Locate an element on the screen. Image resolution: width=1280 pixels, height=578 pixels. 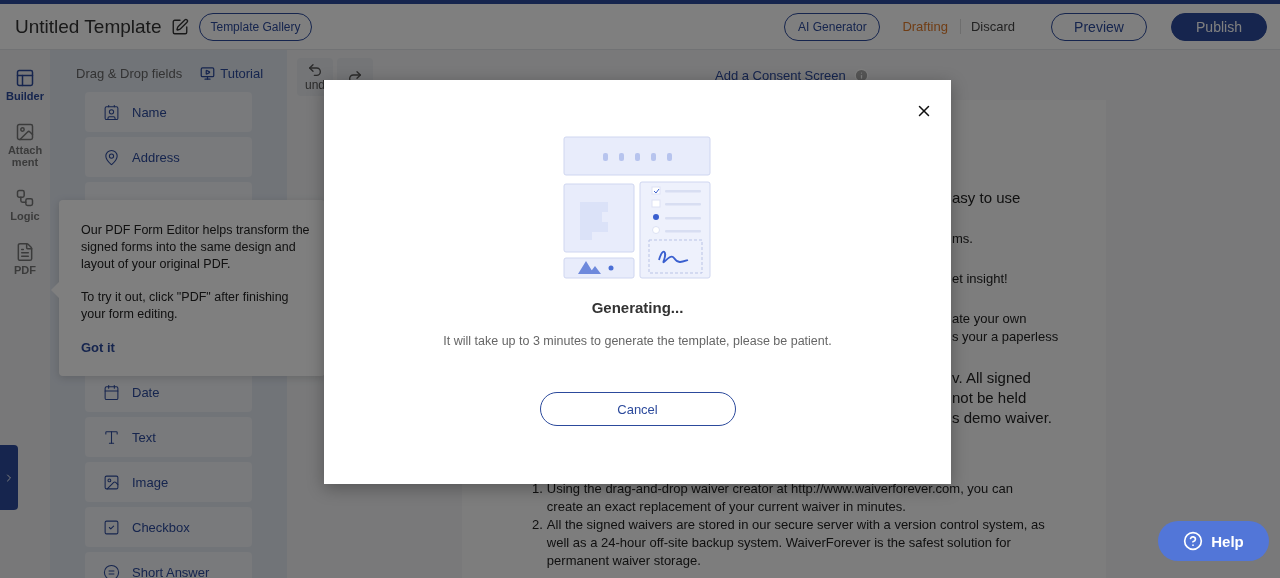
help-button: Help is located at coordinates (1213, 541).